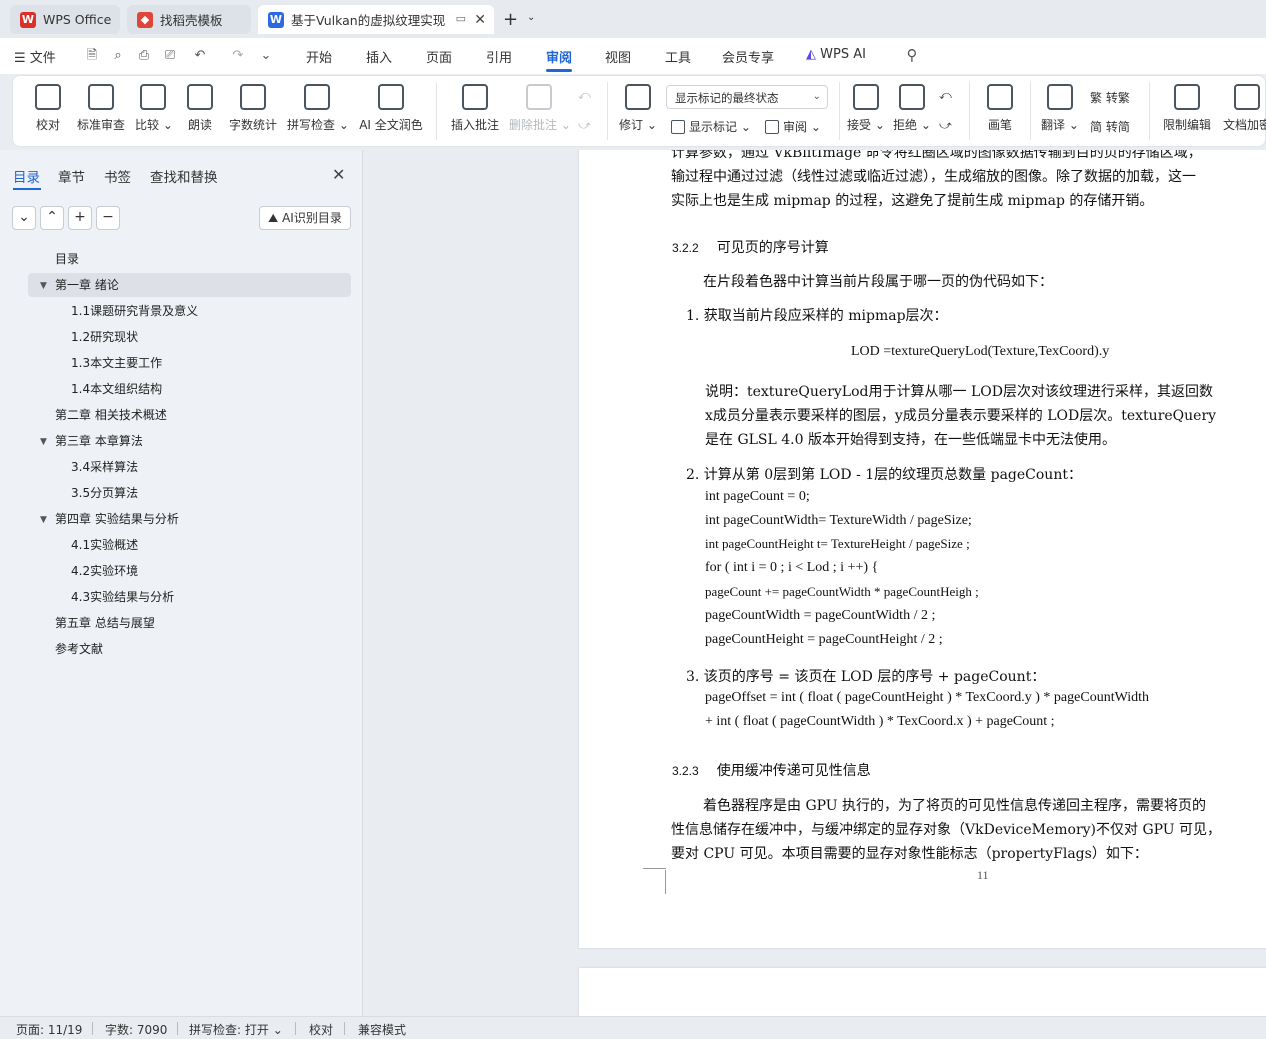 This screenshot has width=1266, height=1039. I want to click on export-icon: ⌕, so click(118, 56).